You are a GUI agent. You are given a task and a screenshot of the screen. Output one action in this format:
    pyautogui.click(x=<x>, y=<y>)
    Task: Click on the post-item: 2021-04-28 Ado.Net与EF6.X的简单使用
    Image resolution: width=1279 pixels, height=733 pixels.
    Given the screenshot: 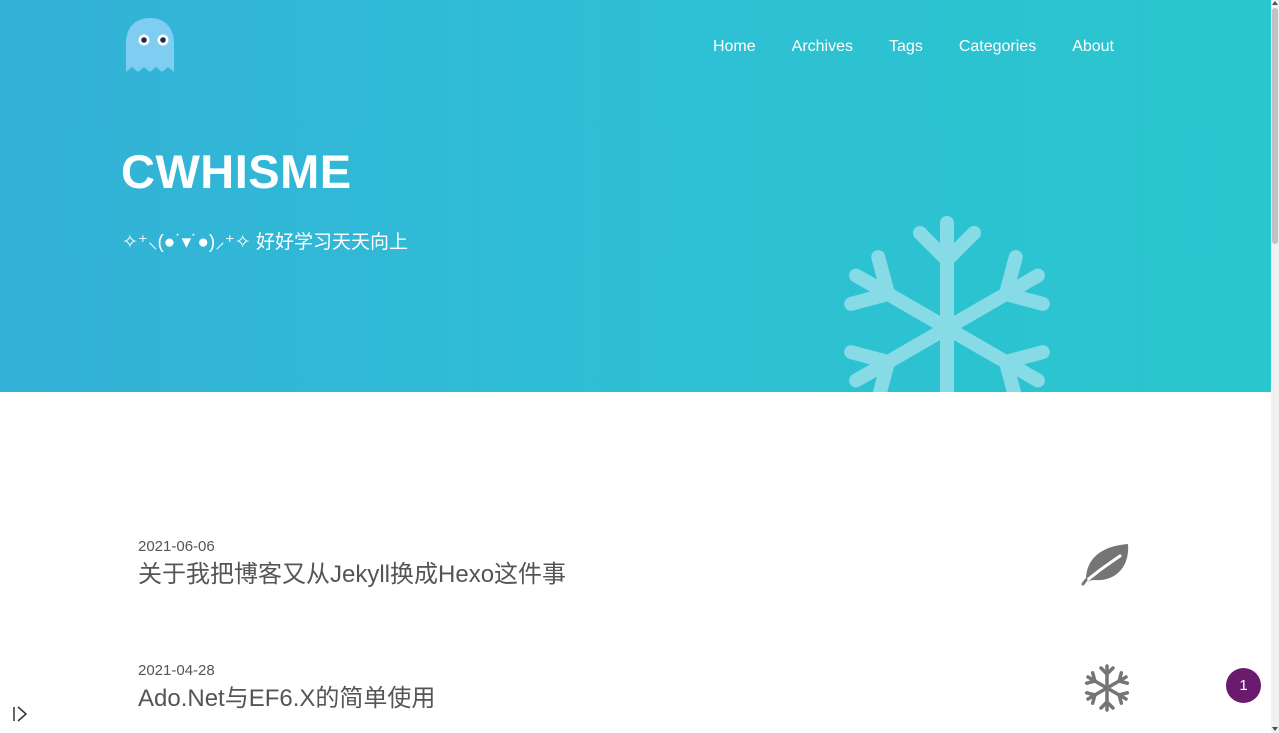 What is the action you would take?
    pyautogui.click(x=638, y=688)
    